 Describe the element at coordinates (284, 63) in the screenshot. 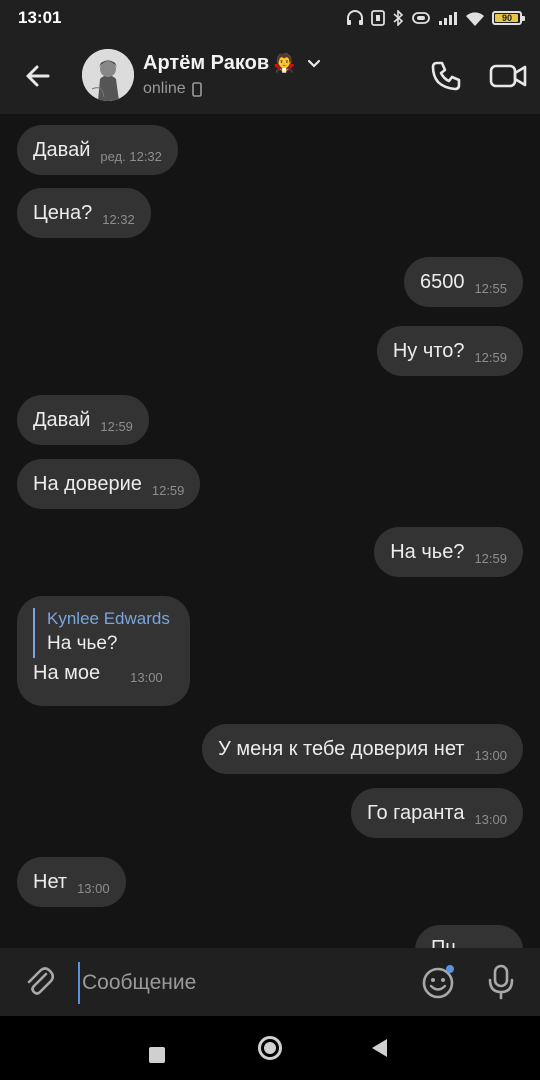

I see `contact-emoji: 🧛` at that location.